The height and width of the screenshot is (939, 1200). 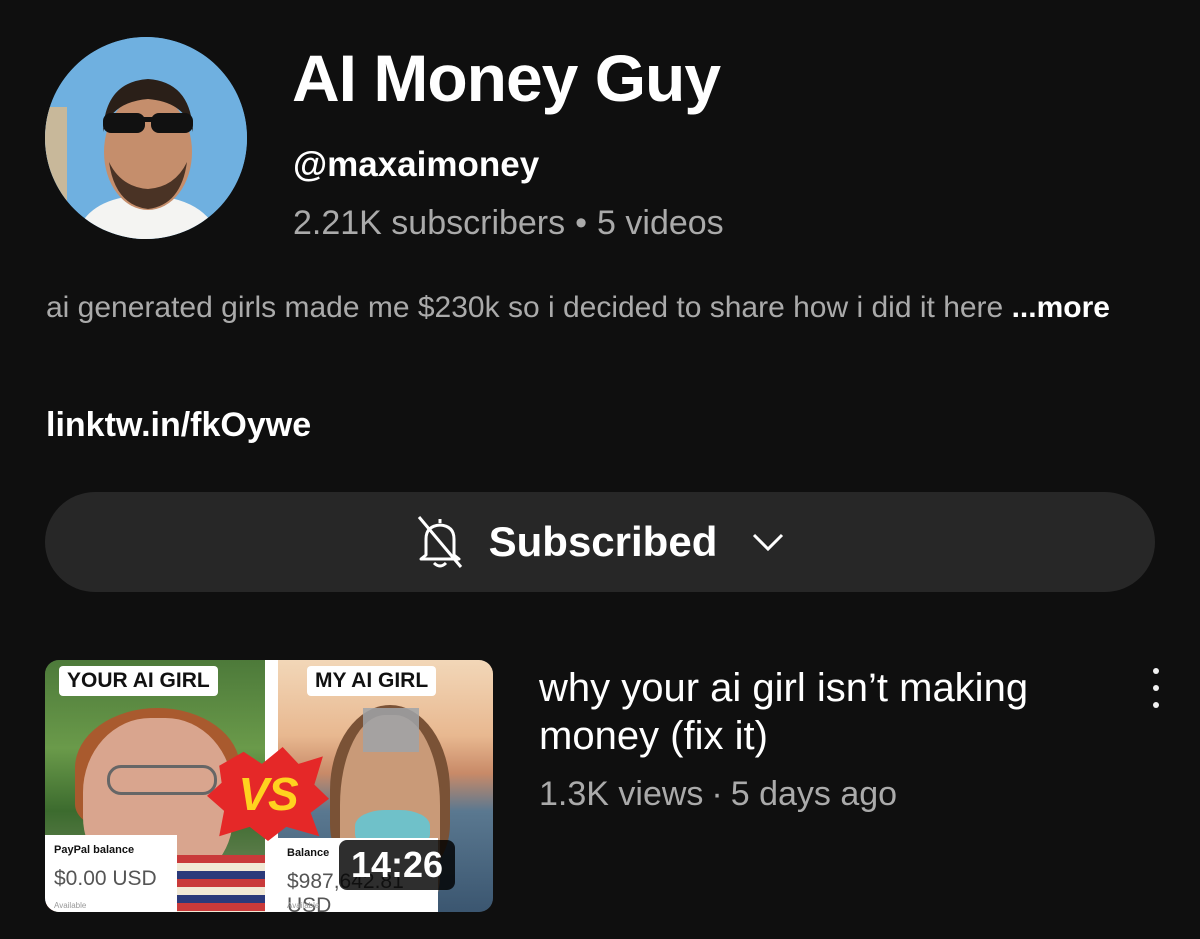 What do you see at coordinates (506, 78) in the screenshot?
I see `channel-name: AI Money Guy` at bounding box center [506, 78].